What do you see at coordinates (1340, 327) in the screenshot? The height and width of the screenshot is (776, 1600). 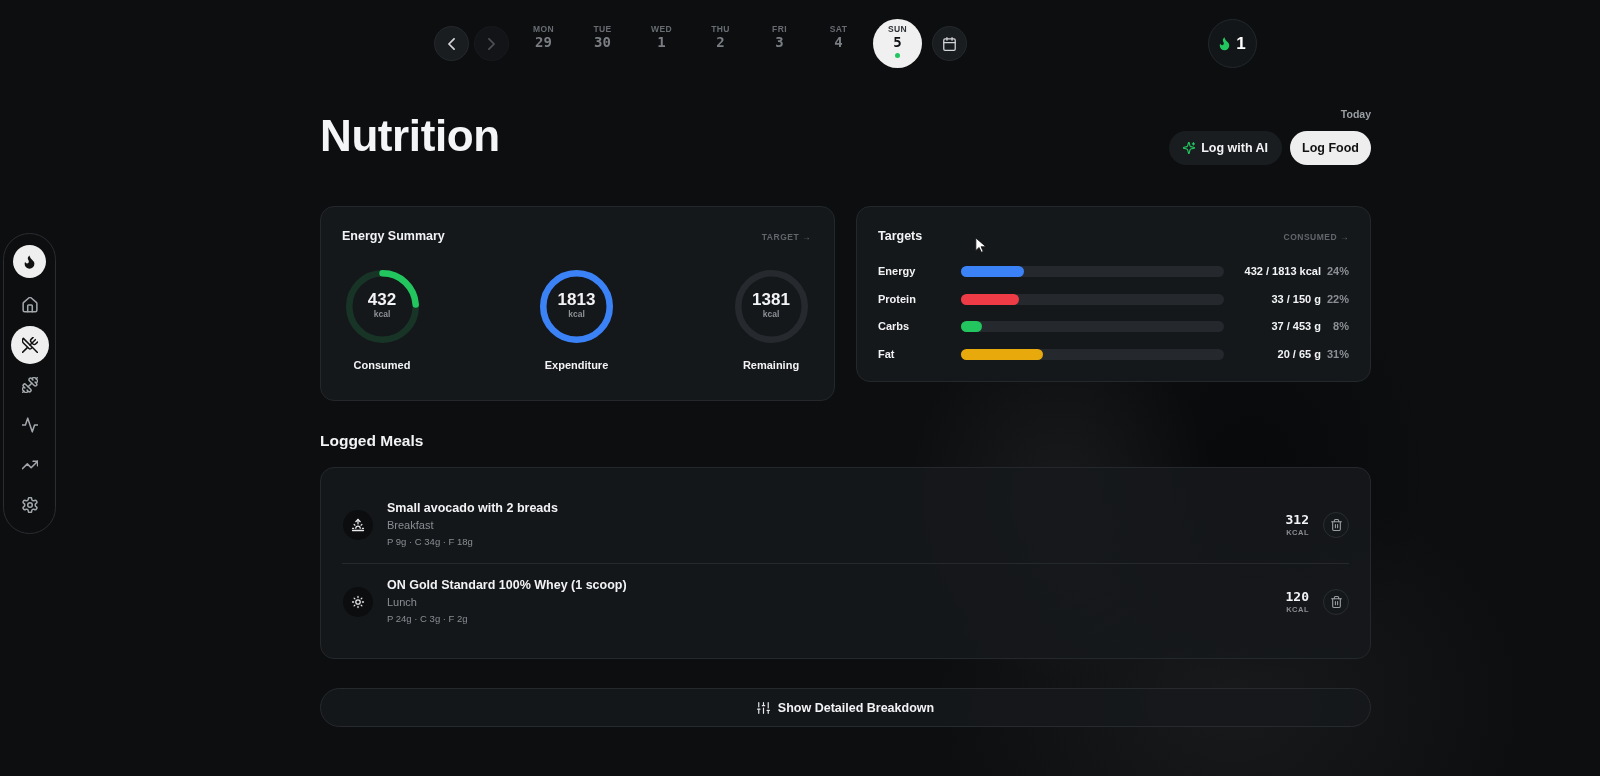 I see `macro-percent: 8%` at bounding box center [1340, 327].